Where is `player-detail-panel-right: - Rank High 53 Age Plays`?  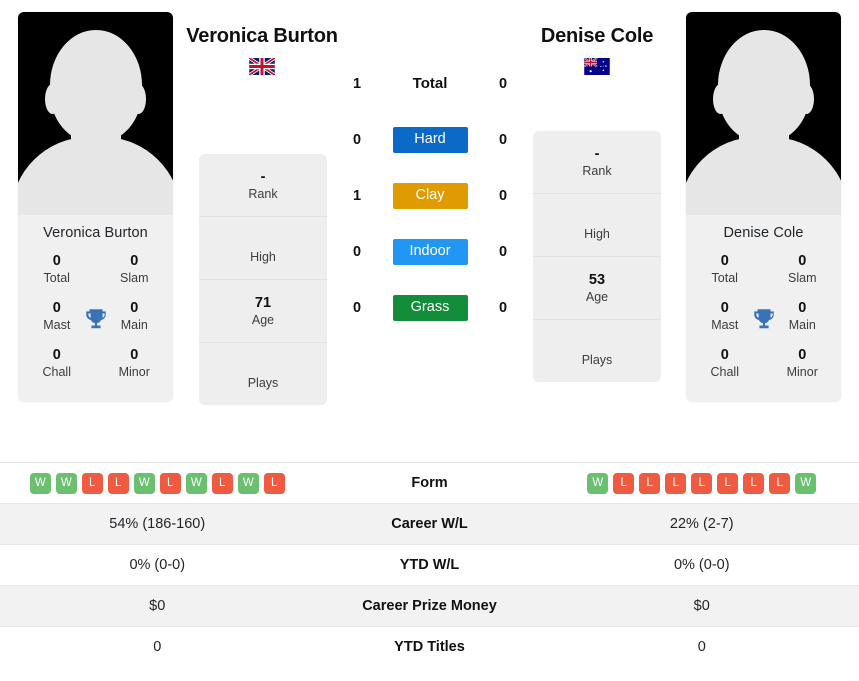
player-detail-panel-right: - Rank High 53 Age Plays is located at coordinates (597, 256).